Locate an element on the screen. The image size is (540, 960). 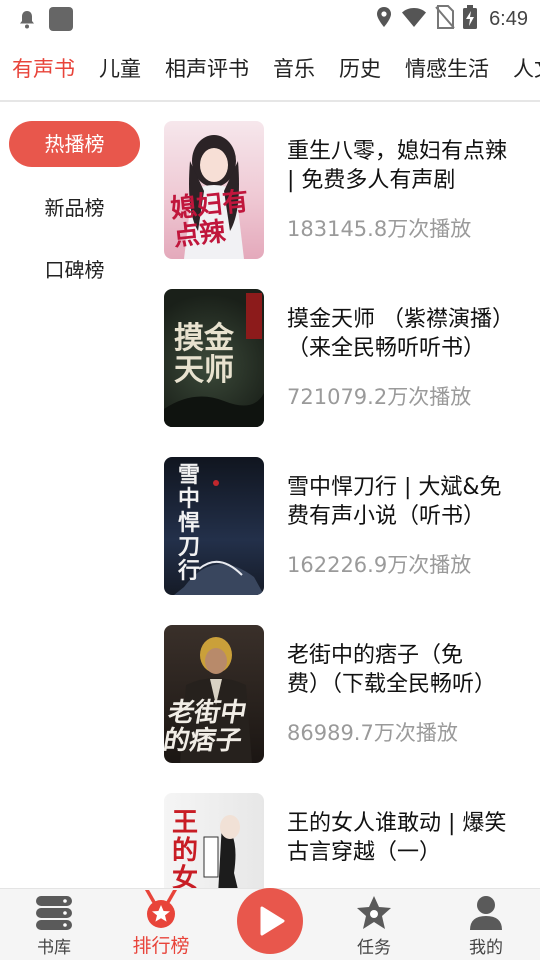
book-item: 老街中的痞子 老街中的痞子（免费）（下载全民畅听） 86989.7万次播放 is located at coordinates (349, 694).